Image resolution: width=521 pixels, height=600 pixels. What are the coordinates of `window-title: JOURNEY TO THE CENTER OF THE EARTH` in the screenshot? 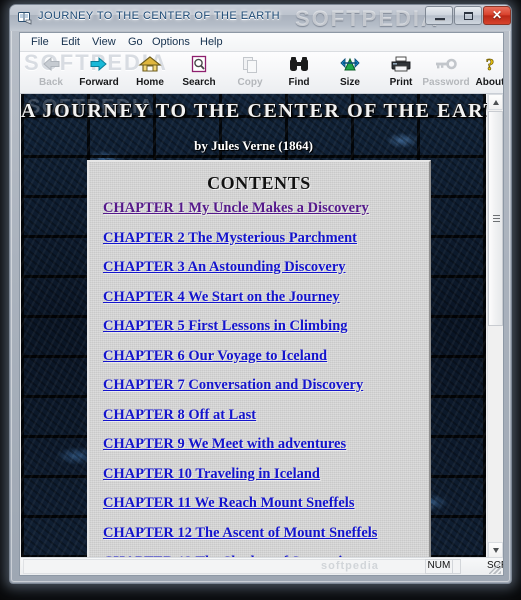 It's located at (159, 16).